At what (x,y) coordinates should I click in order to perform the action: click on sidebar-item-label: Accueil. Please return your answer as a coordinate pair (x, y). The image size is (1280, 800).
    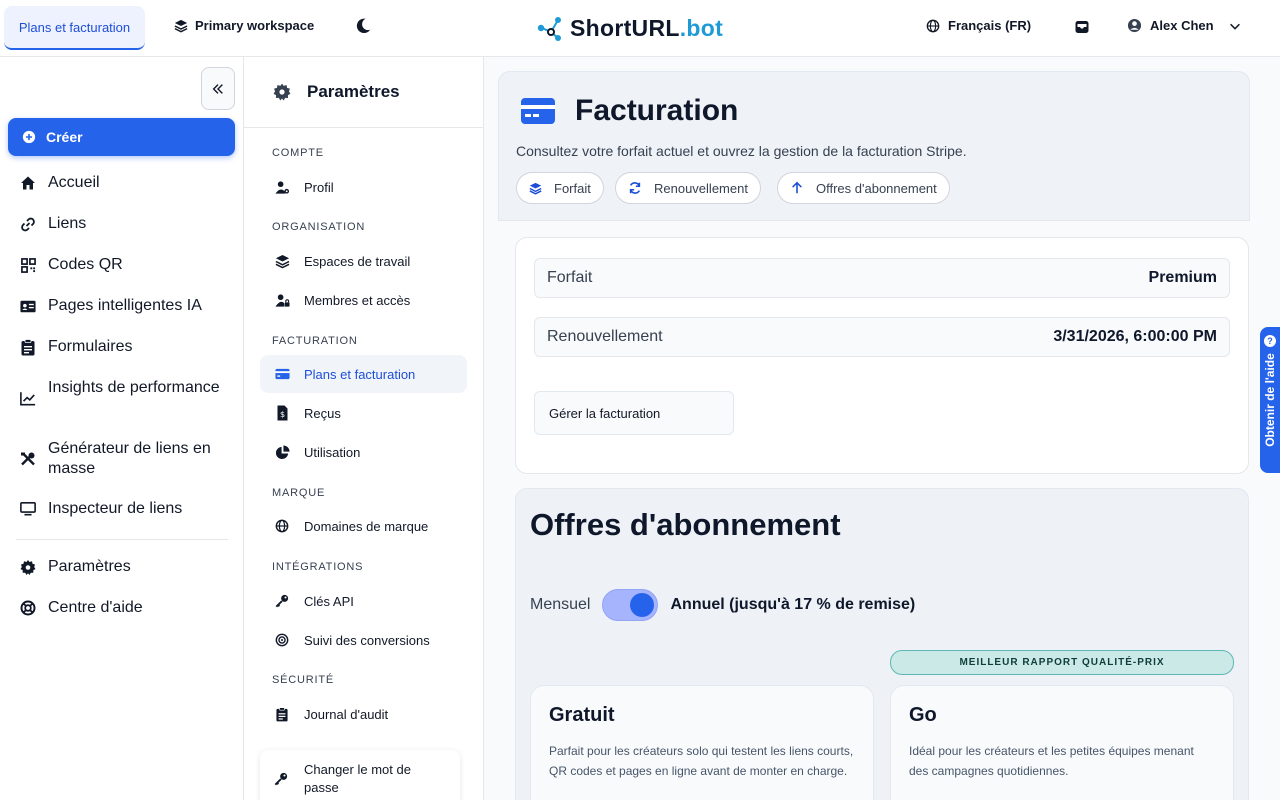
    Looking at the image, I should click on (74, 182).